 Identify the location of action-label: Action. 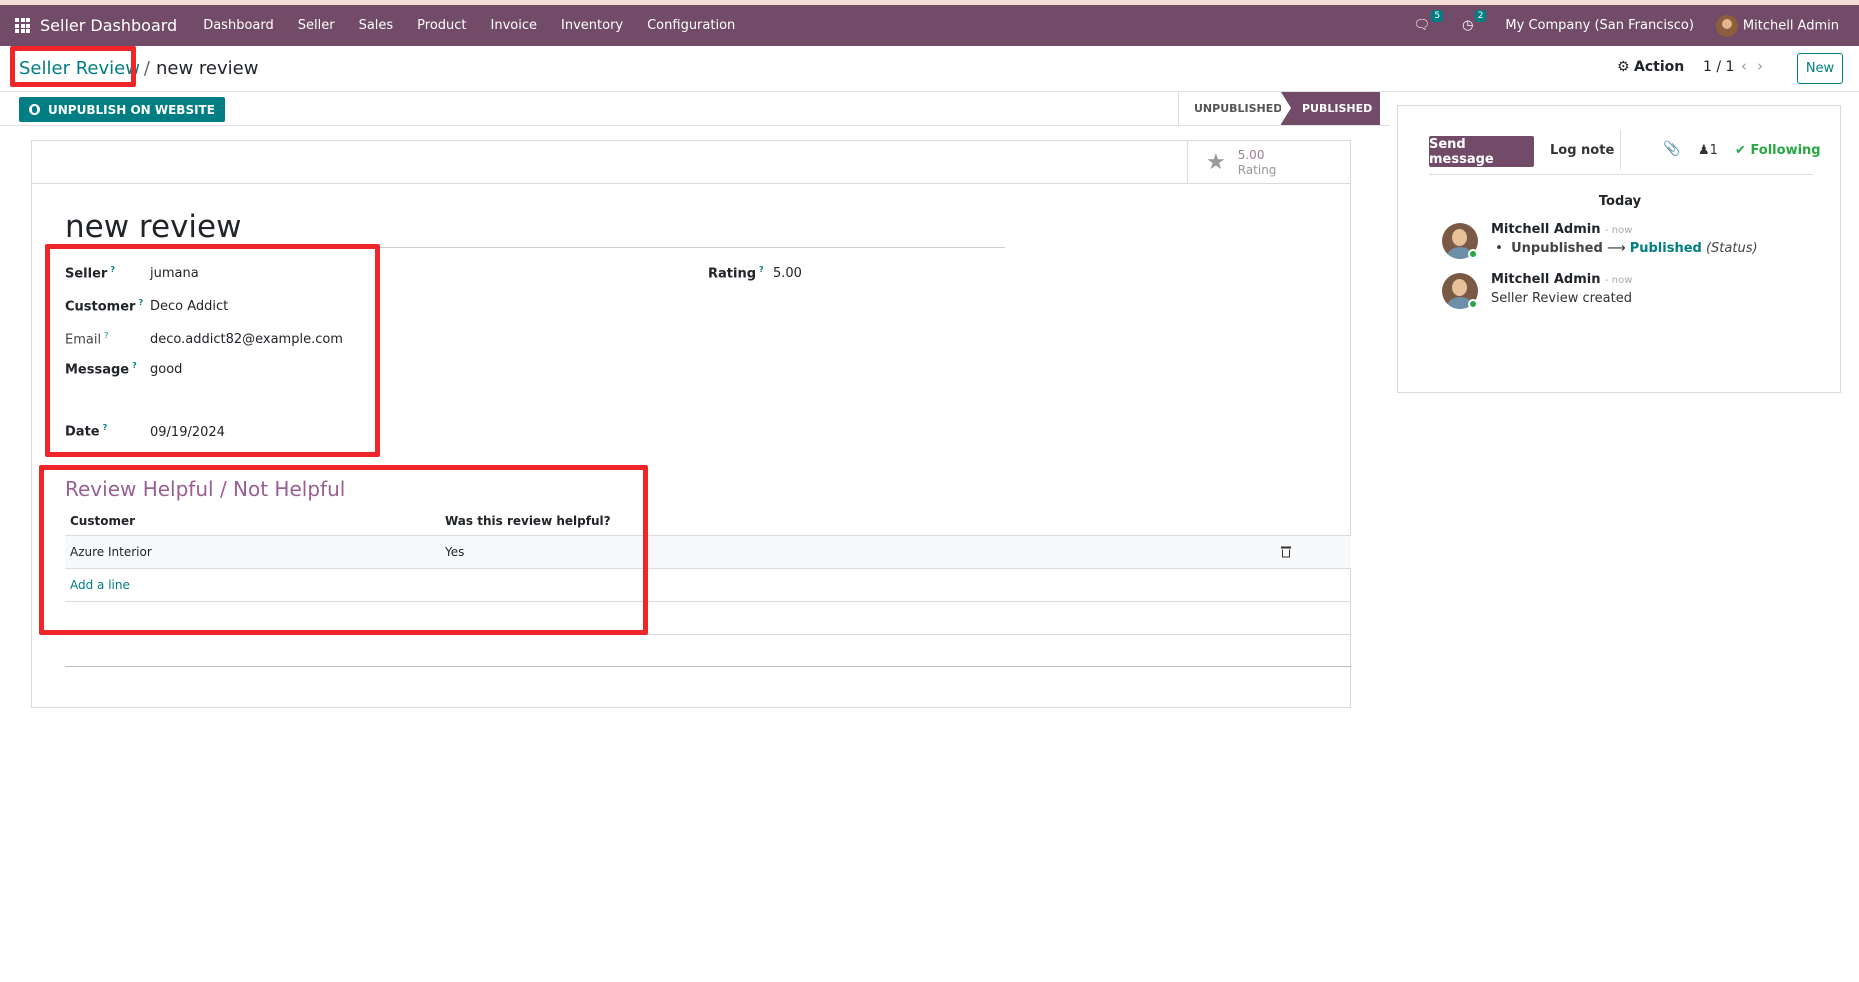
(1659, 67).